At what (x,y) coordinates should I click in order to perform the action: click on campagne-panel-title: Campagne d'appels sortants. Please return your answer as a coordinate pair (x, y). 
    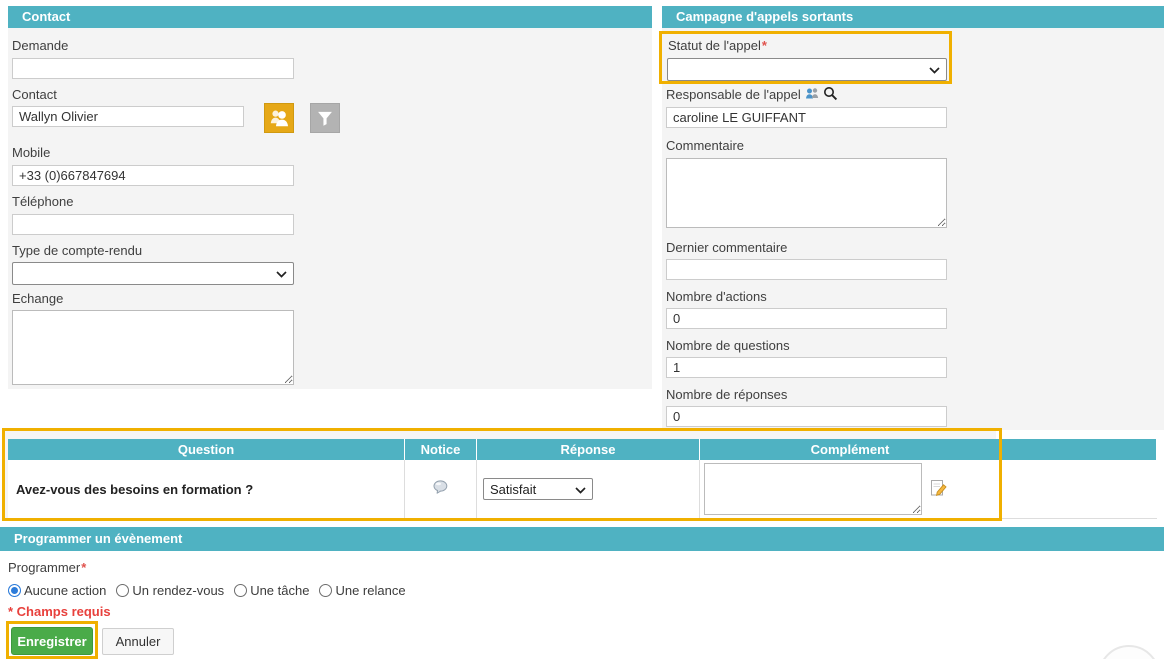
    Looking at the image, I should click on (913, 17).